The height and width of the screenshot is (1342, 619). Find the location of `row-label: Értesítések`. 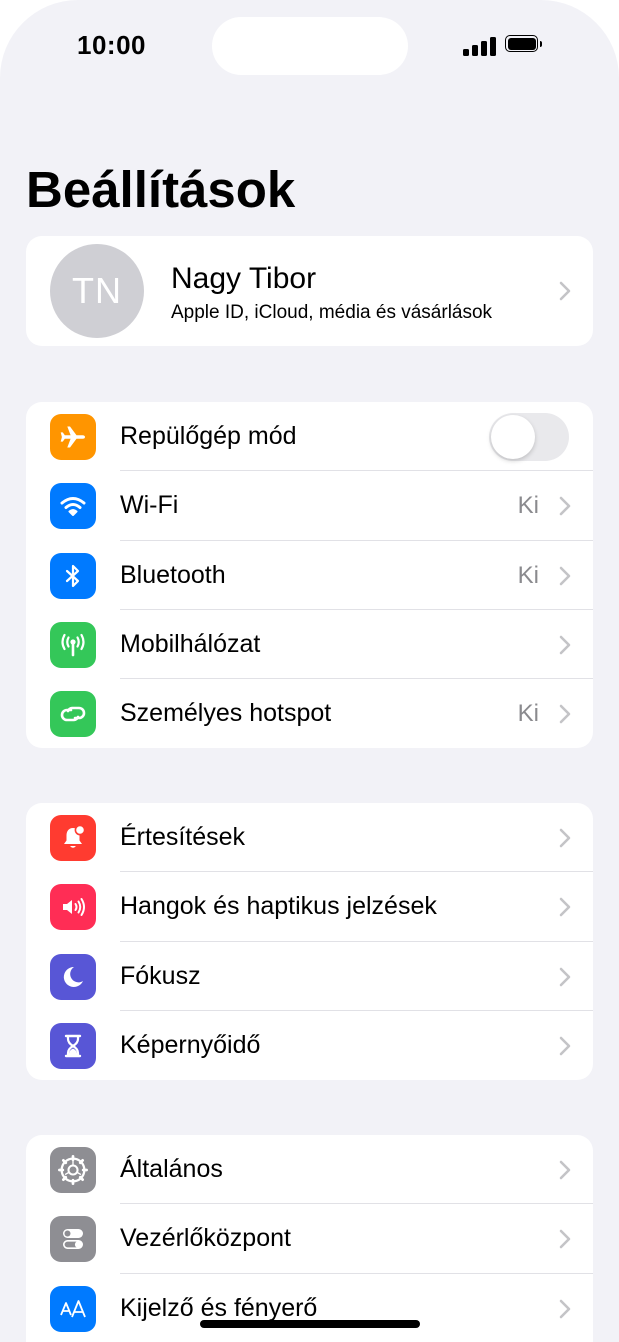

row-label: Értesítések is located at coordinates (183, 837).